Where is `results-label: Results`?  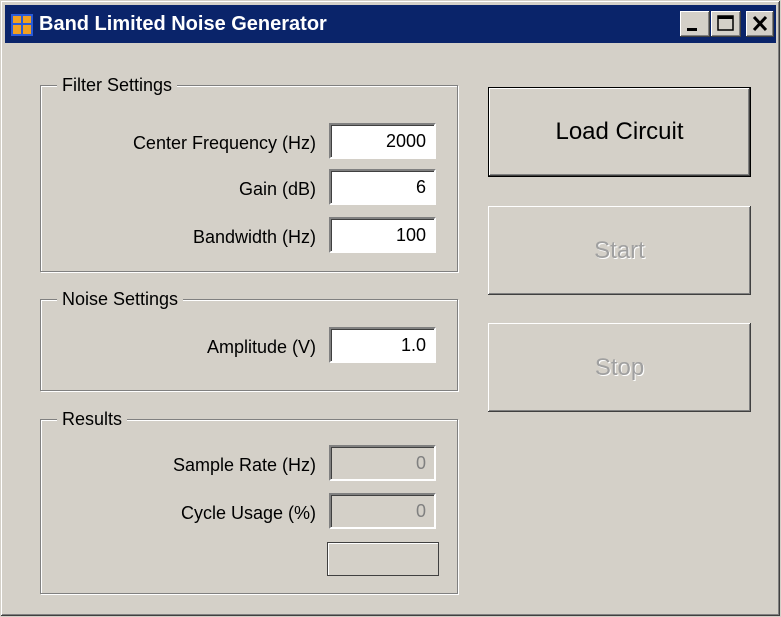
results-label: Results is located at coordinates (92, 419).